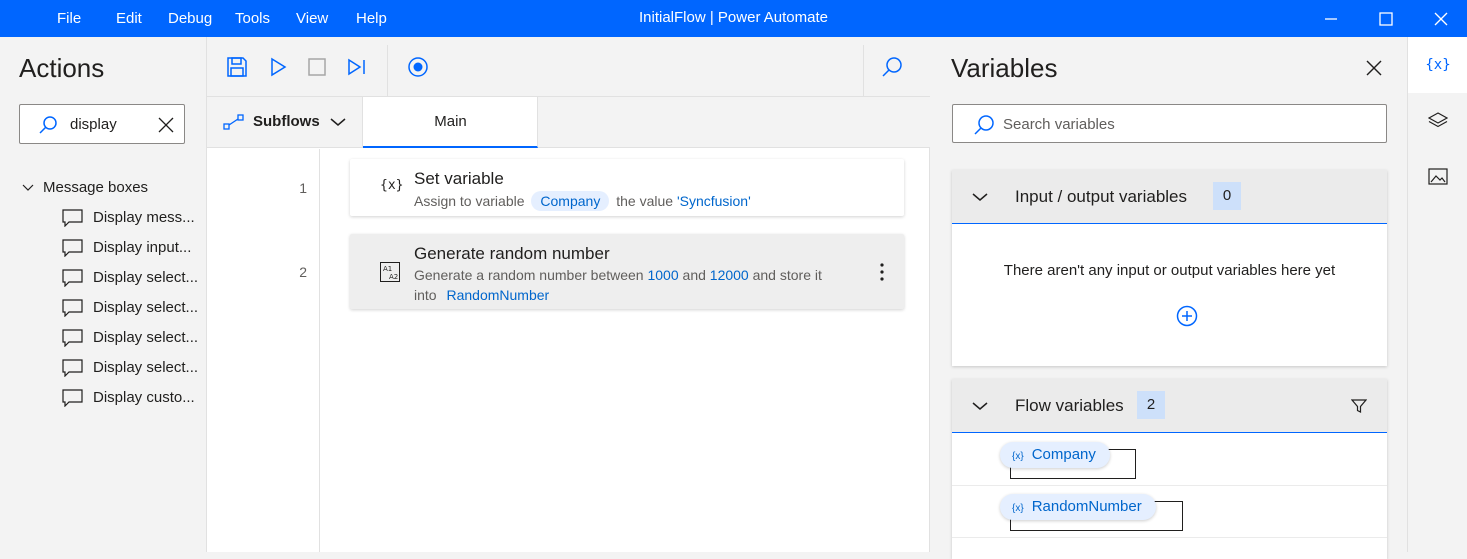 This screenshot has height=559, width=1467. Describe the element at coordinates (237, 67) in the screenshot. I see `save-button` at that location.